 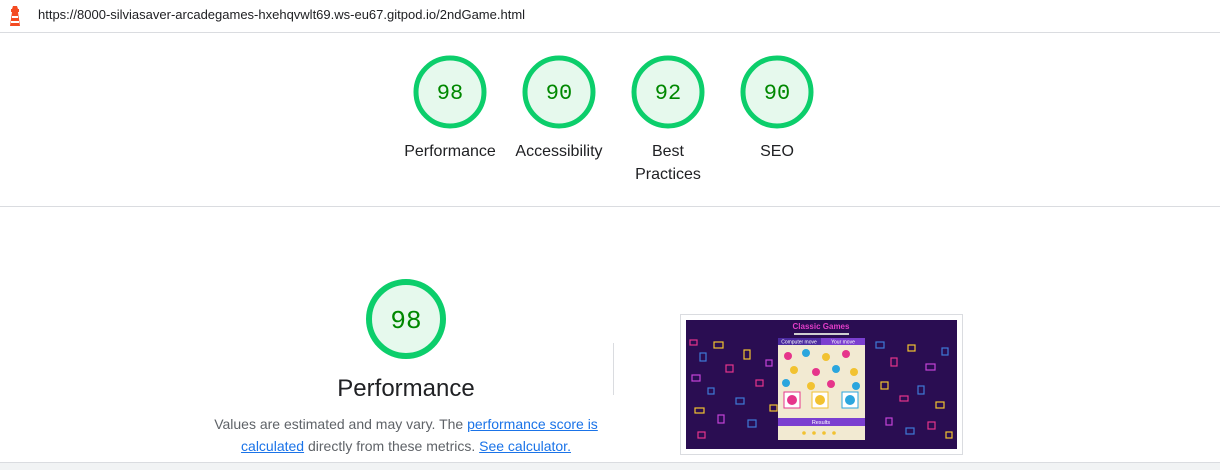 I want to click on performance-gauge: 98, so click(x=406, y=319).